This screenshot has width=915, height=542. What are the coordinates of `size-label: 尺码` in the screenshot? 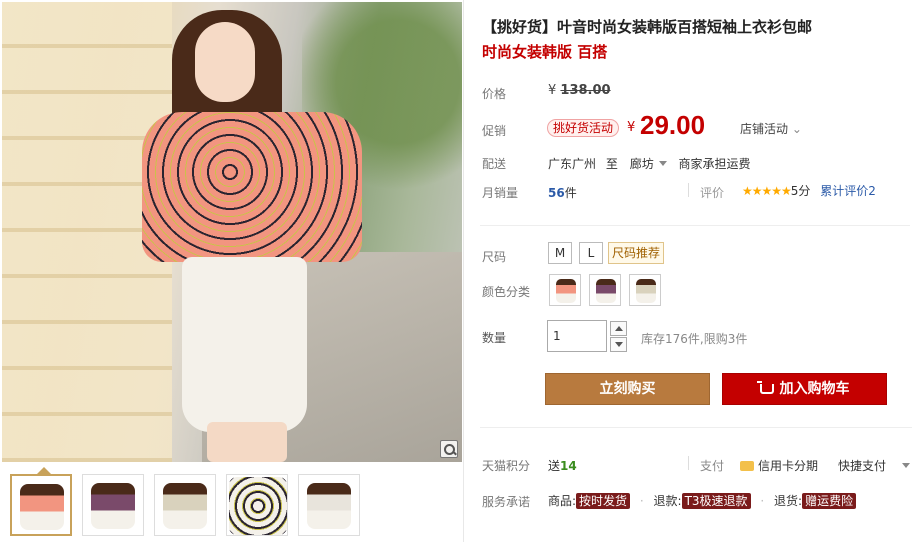 It's located at (494, 257).